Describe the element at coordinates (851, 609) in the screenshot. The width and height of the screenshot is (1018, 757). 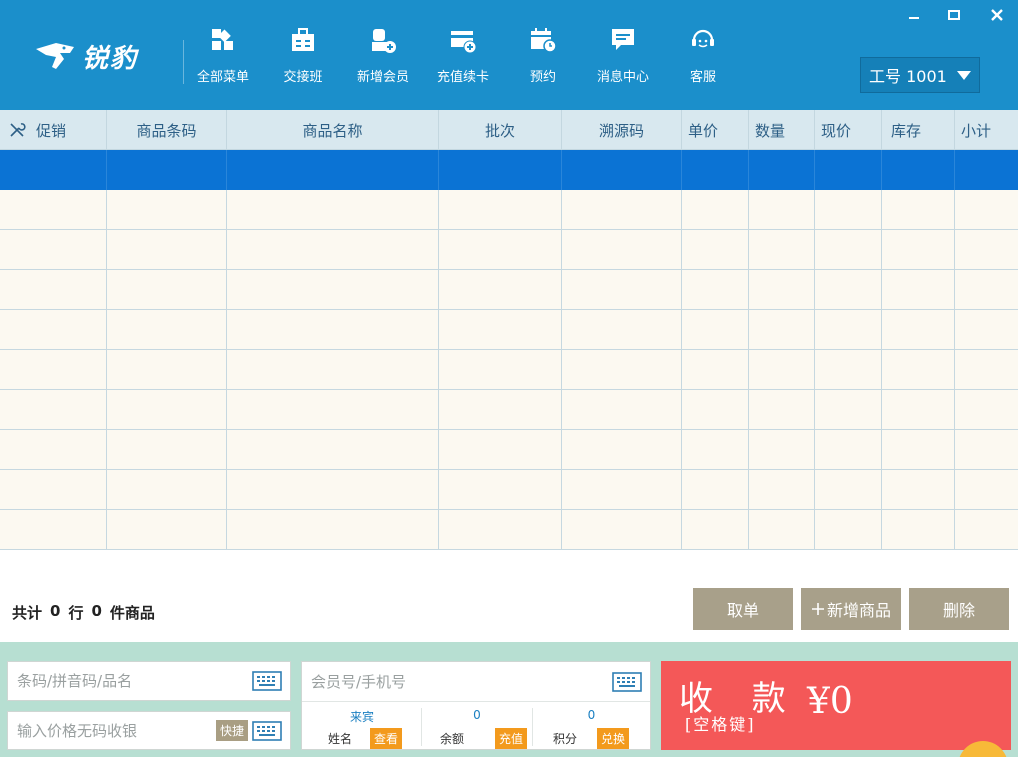
I see `add-product-button: 新增商品` at that location.